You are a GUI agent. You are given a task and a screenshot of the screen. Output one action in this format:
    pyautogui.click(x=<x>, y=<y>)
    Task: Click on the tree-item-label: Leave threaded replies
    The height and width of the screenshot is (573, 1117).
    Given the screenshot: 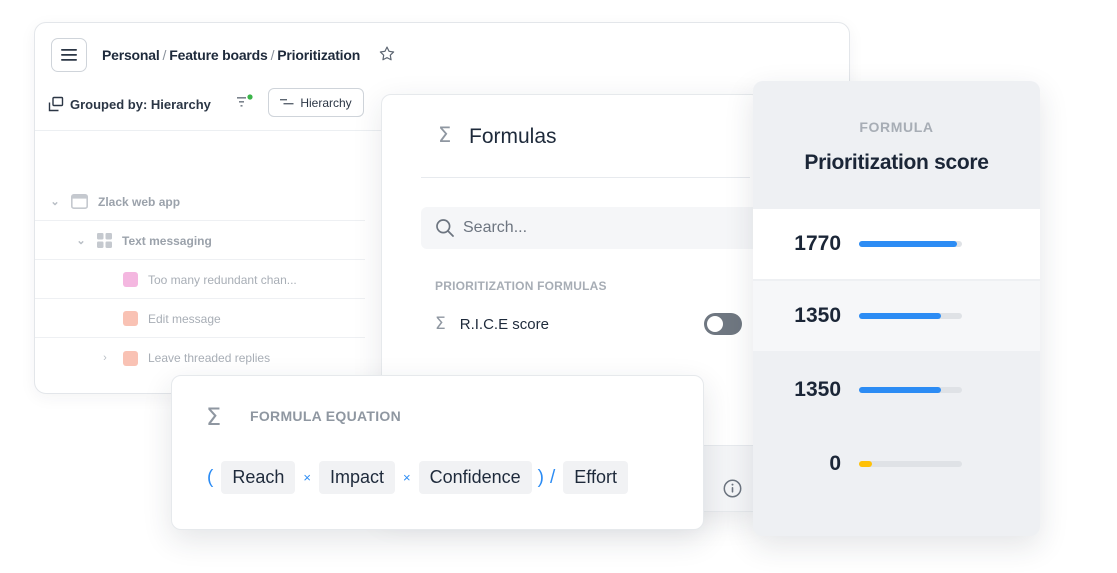 What is the action you would take?
    pyautogui.click(x=209, y=358)
    